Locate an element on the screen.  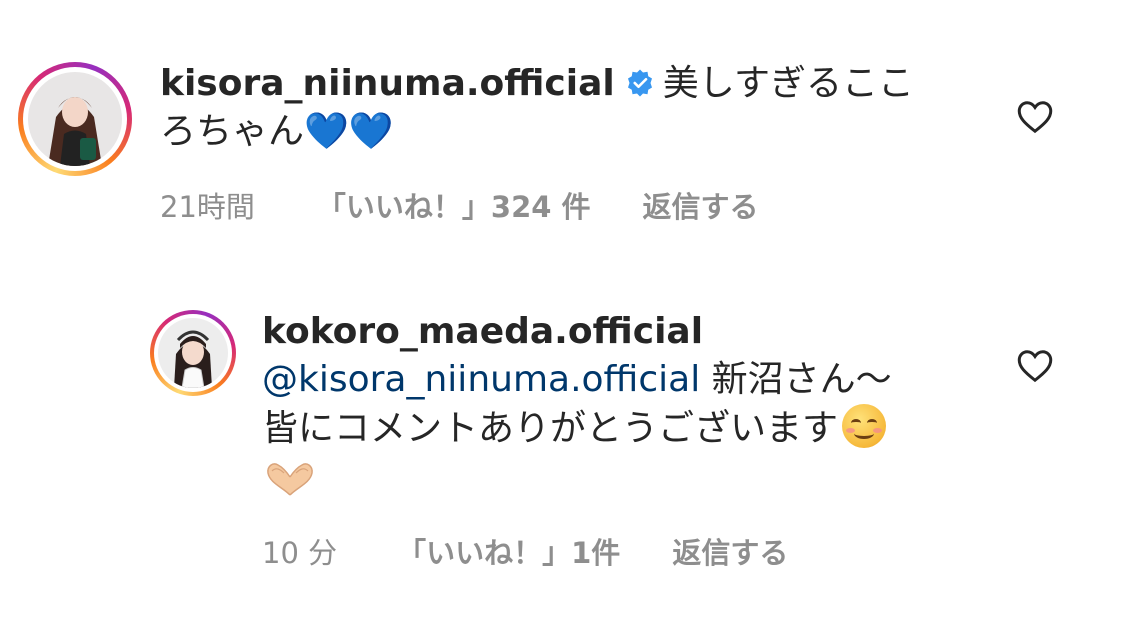
comment-body: 新沼さん〜 is located at coordinates (796, 379).